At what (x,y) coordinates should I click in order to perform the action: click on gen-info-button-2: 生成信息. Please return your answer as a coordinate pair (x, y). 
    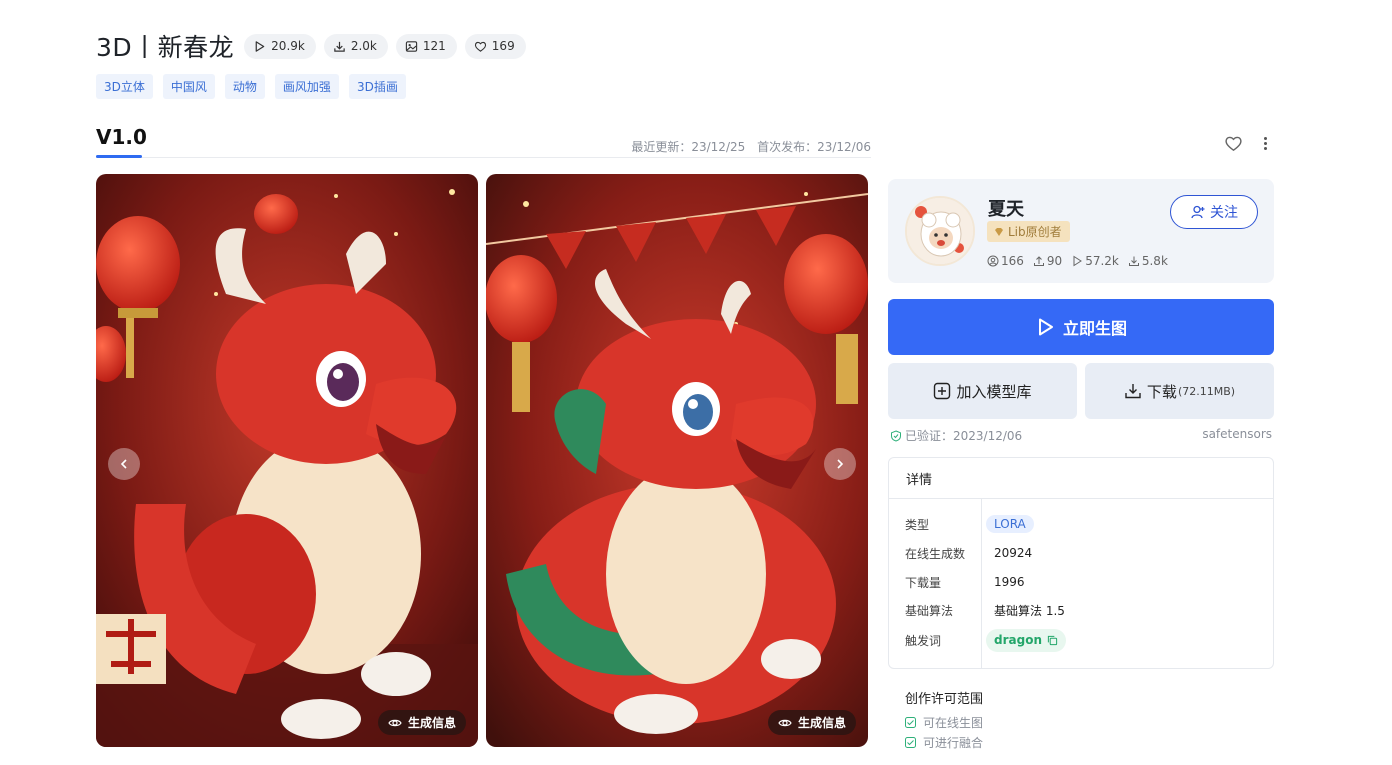
    Looking at the image, I should click on (811, 722).